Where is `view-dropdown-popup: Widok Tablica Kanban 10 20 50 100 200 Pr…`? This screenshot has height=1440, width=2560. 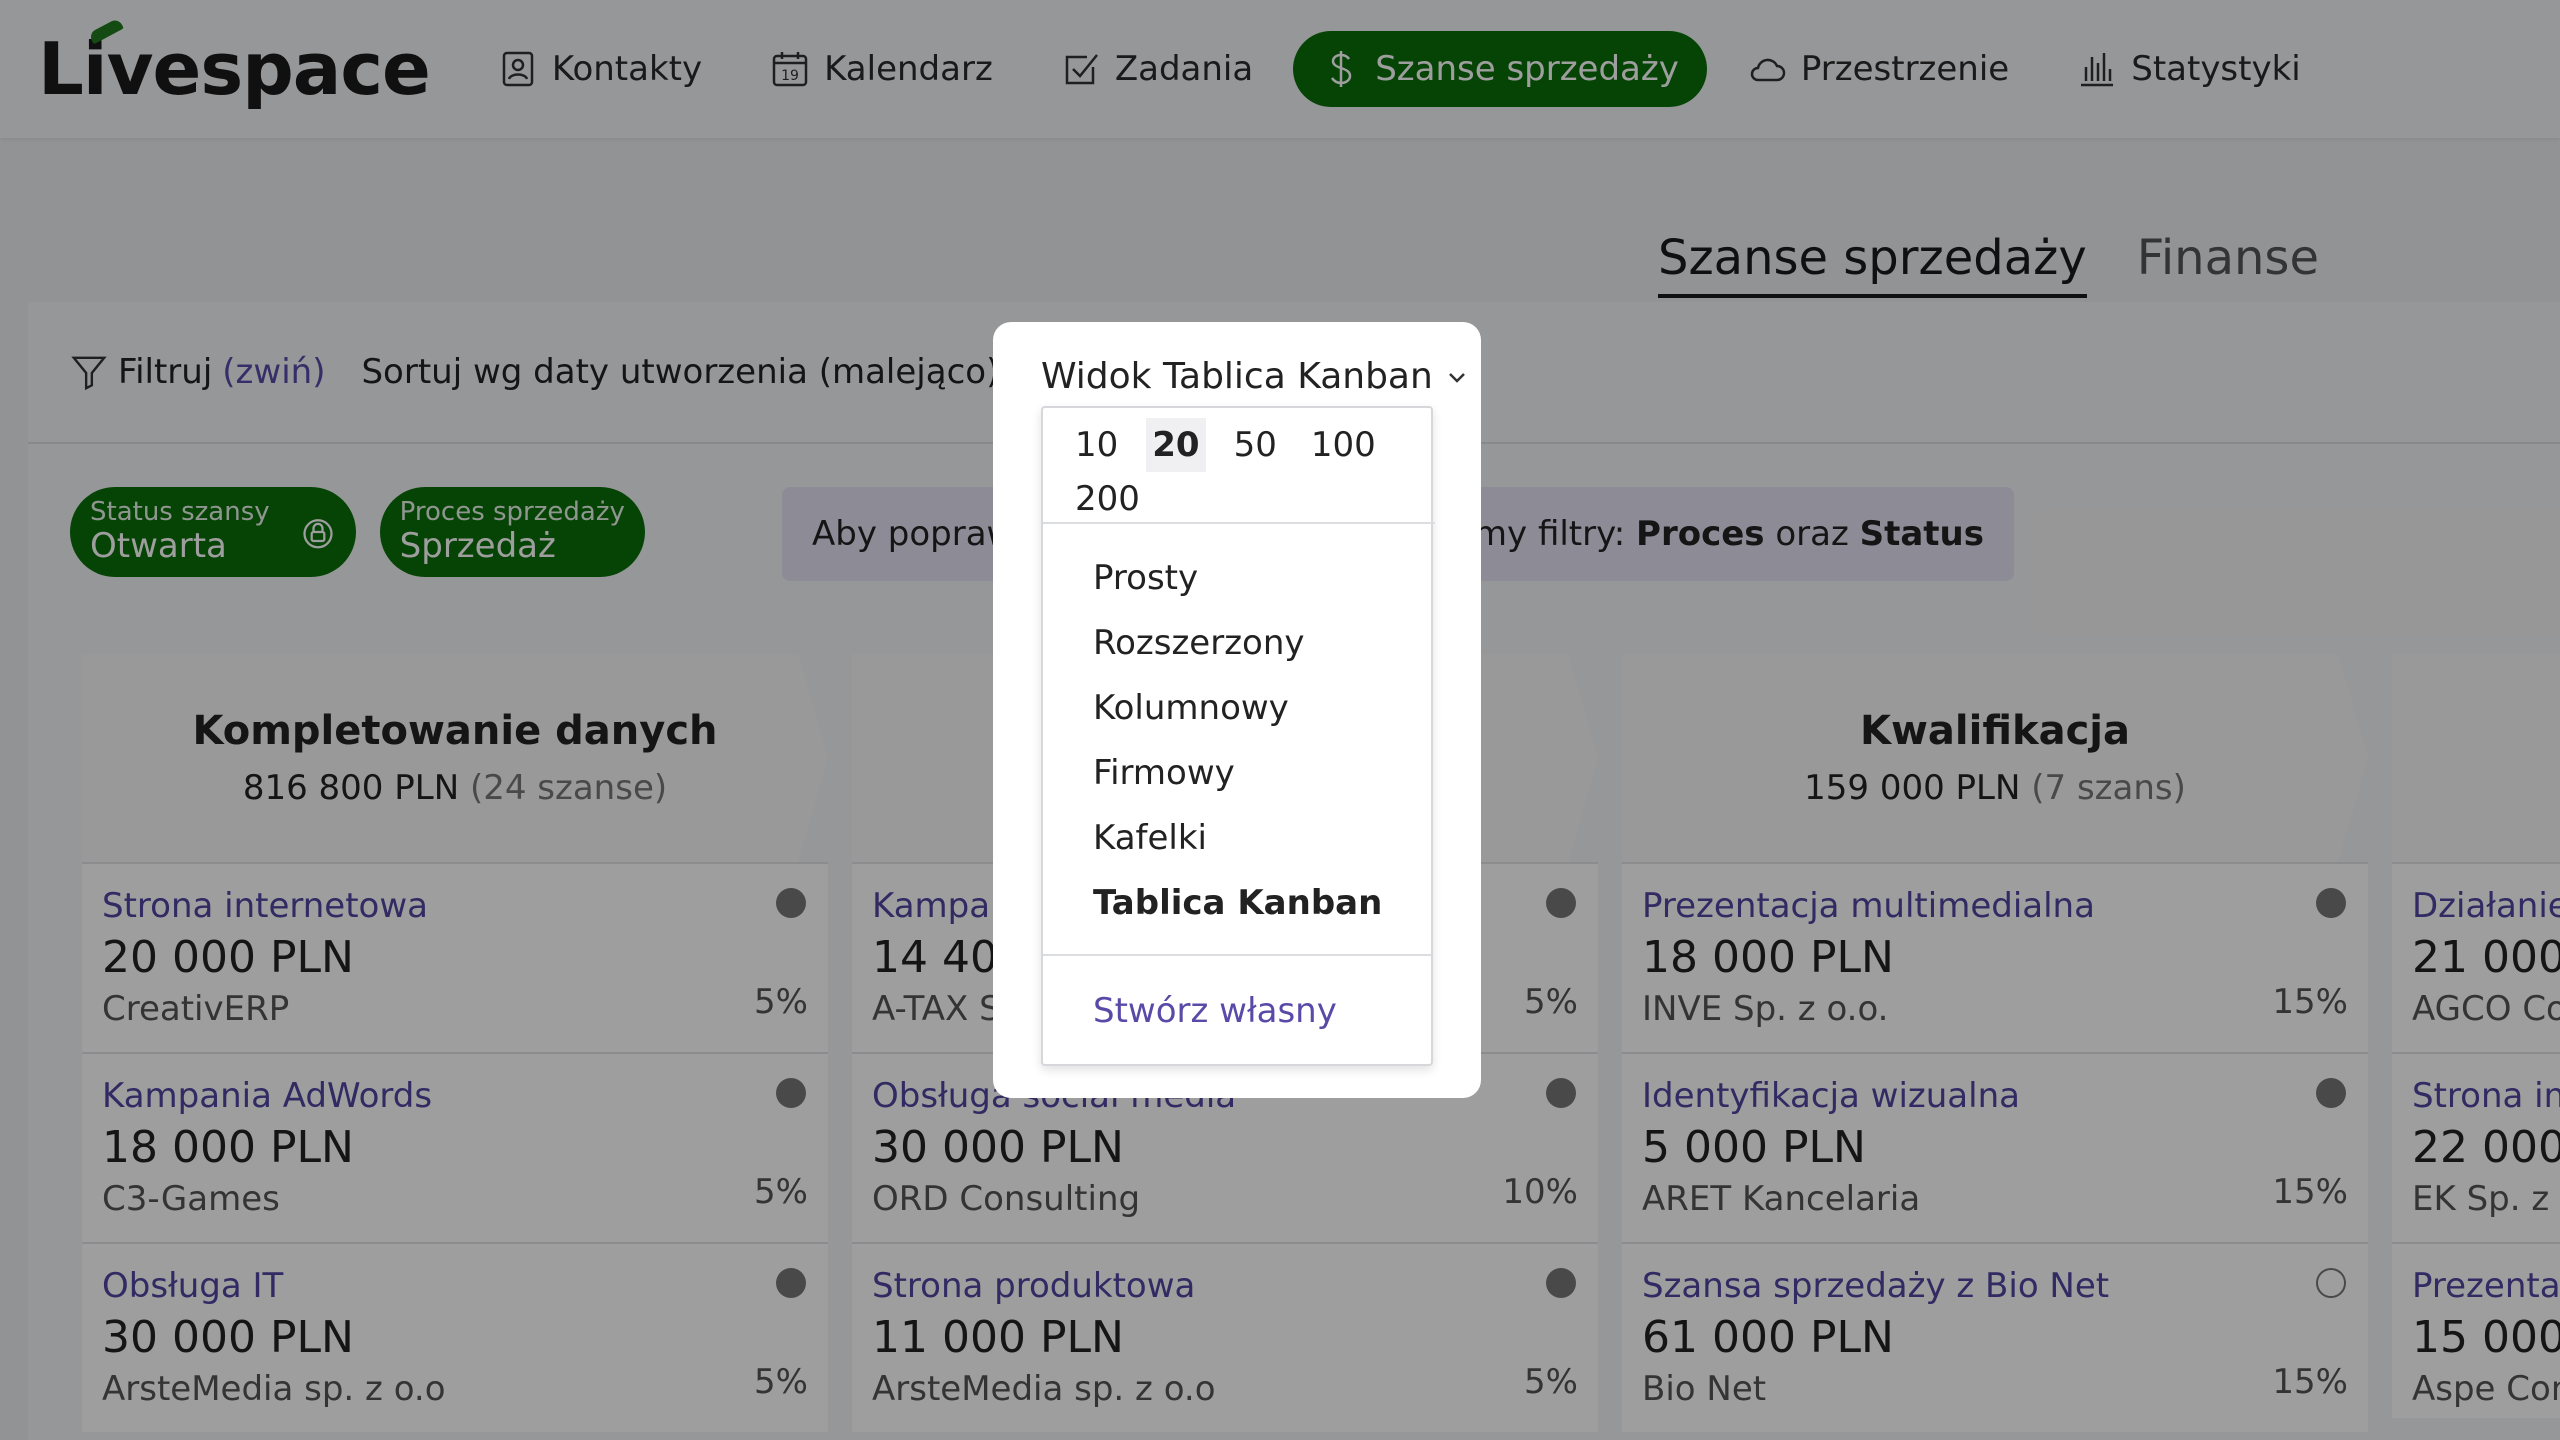
view-dropdown-popup: Widok Tablica Kanban 10 20 50 100 200 Pr… is located at coordinates (1237, 710).